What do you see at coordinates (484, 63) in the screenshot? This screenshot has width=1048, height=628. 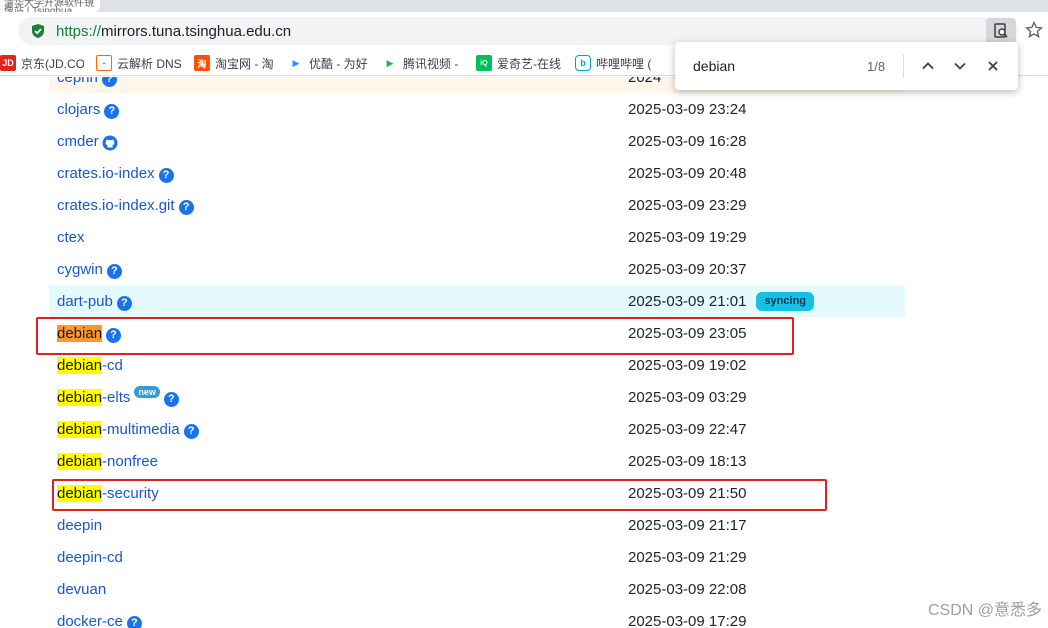 I see `iqiyi-icon: iQ` at bounding box center [484, 63].